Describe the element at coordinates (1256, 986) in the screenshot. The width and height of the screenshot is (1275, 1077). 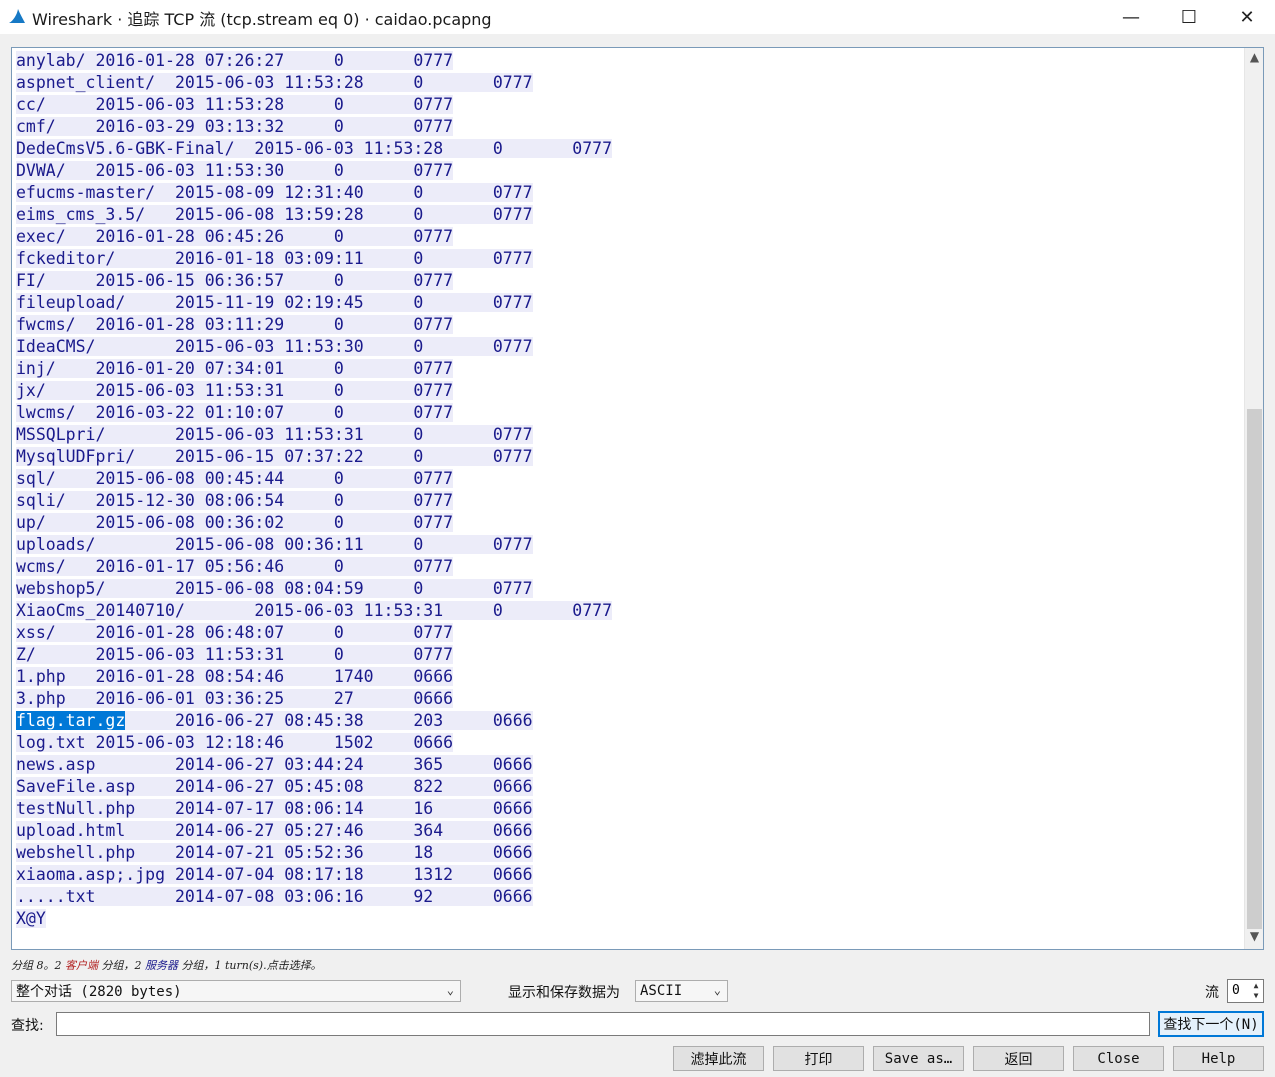
I see `spin-up-icon: ▲` at that location.